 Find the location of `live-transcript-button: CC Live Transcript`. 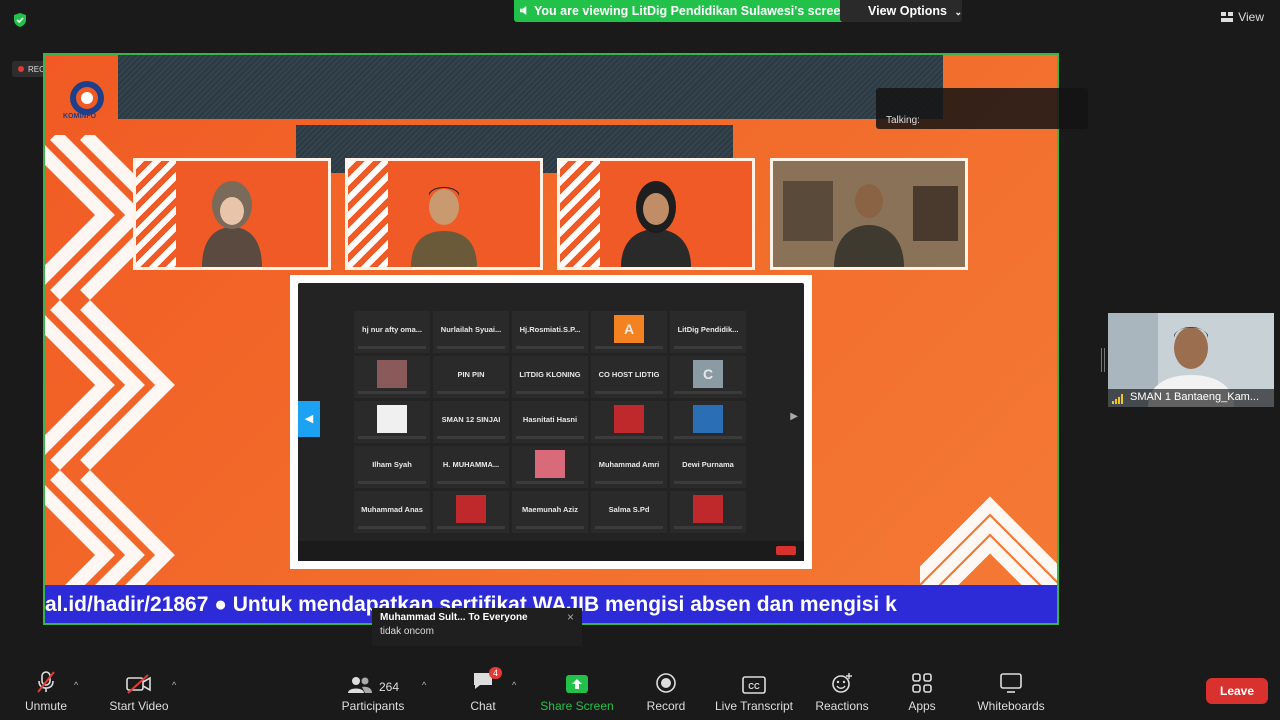

live-transcript-button: CC Live Transcript is located at coordinates (754, 692).